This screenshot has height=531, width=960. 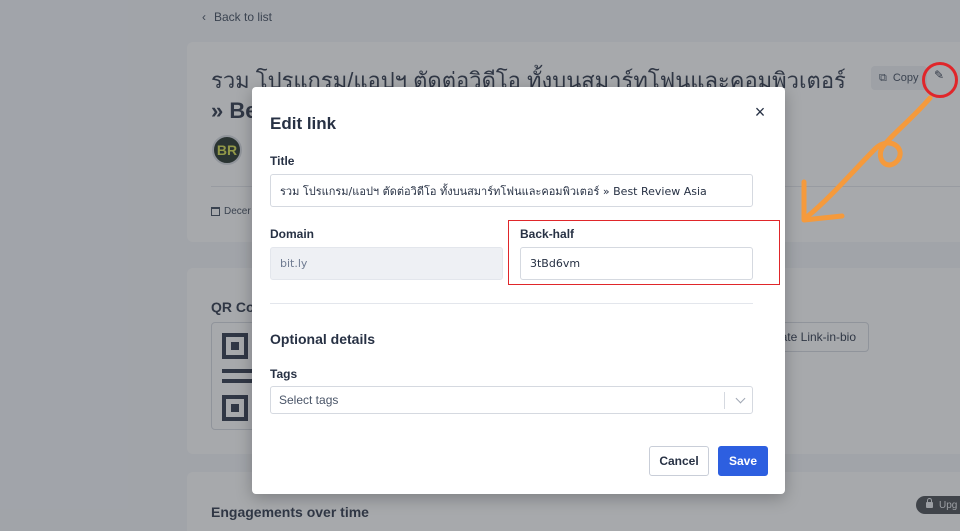 I want to click on tags-separator, so click(x=724, y=400).